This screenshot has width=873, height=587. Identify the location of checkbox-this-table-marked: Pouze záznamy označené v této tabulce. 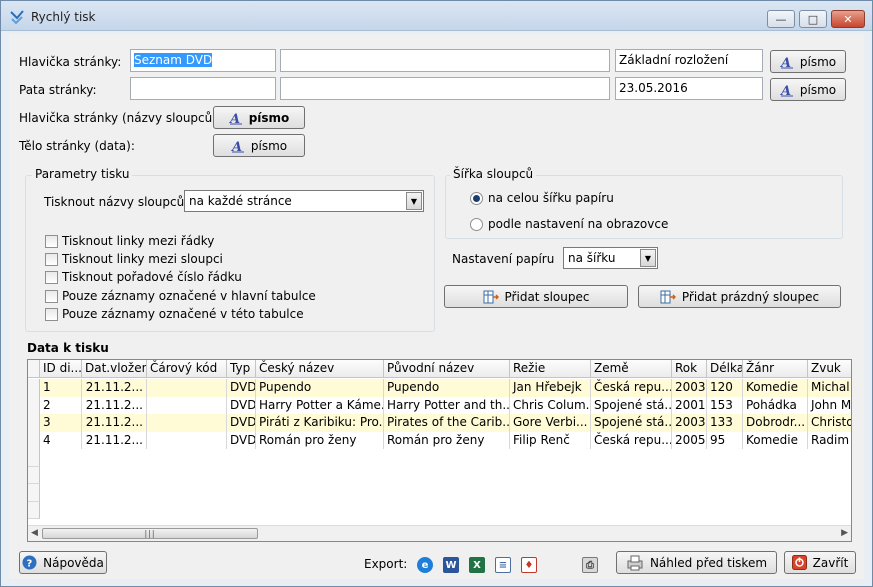
(174, 314).